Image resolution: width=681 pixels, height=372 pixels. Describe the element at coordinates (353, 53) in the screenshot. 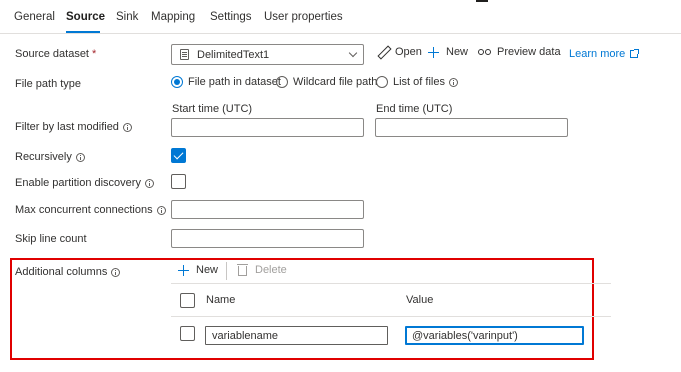

I see `chevron-down-icon` at that location.